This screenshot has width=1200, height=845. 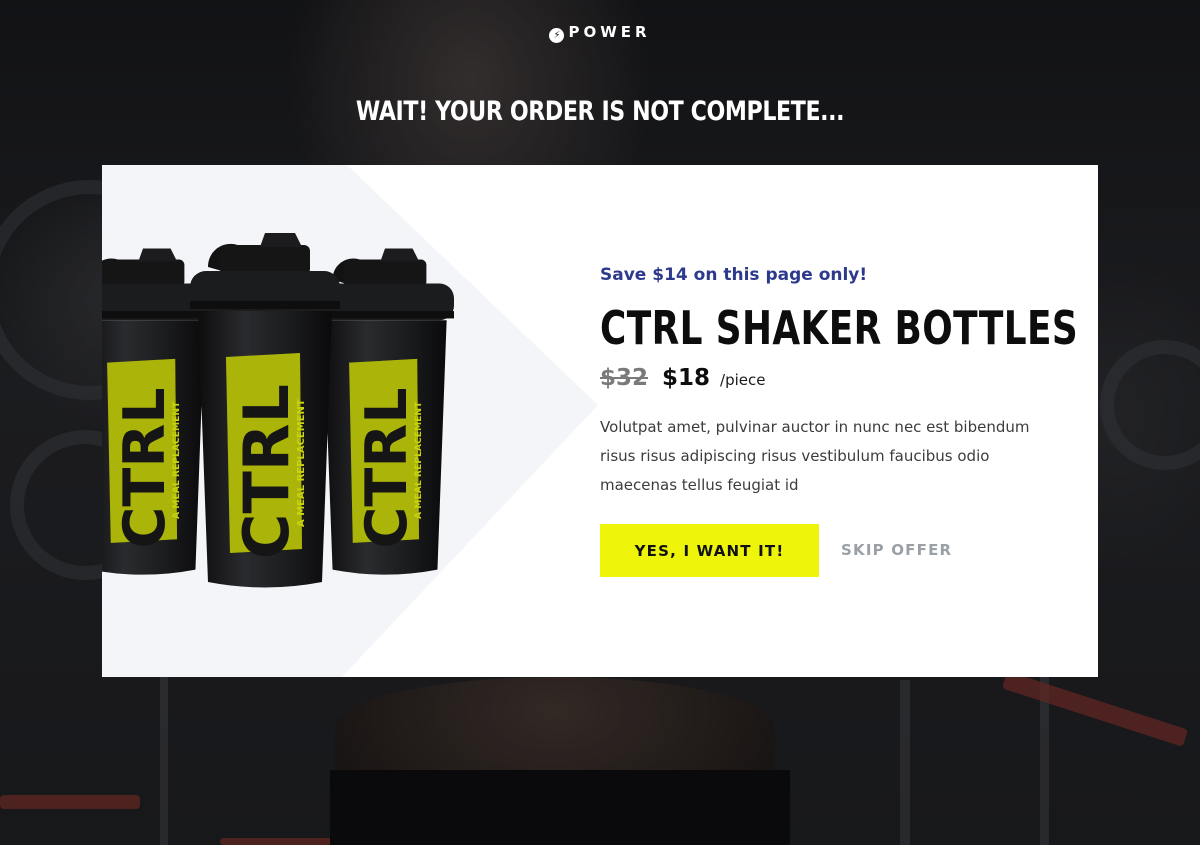 What do you see at coordinates (743, 380) in the screenshot?
I see `price-unit: /piece` at bounding box center [743, 380].